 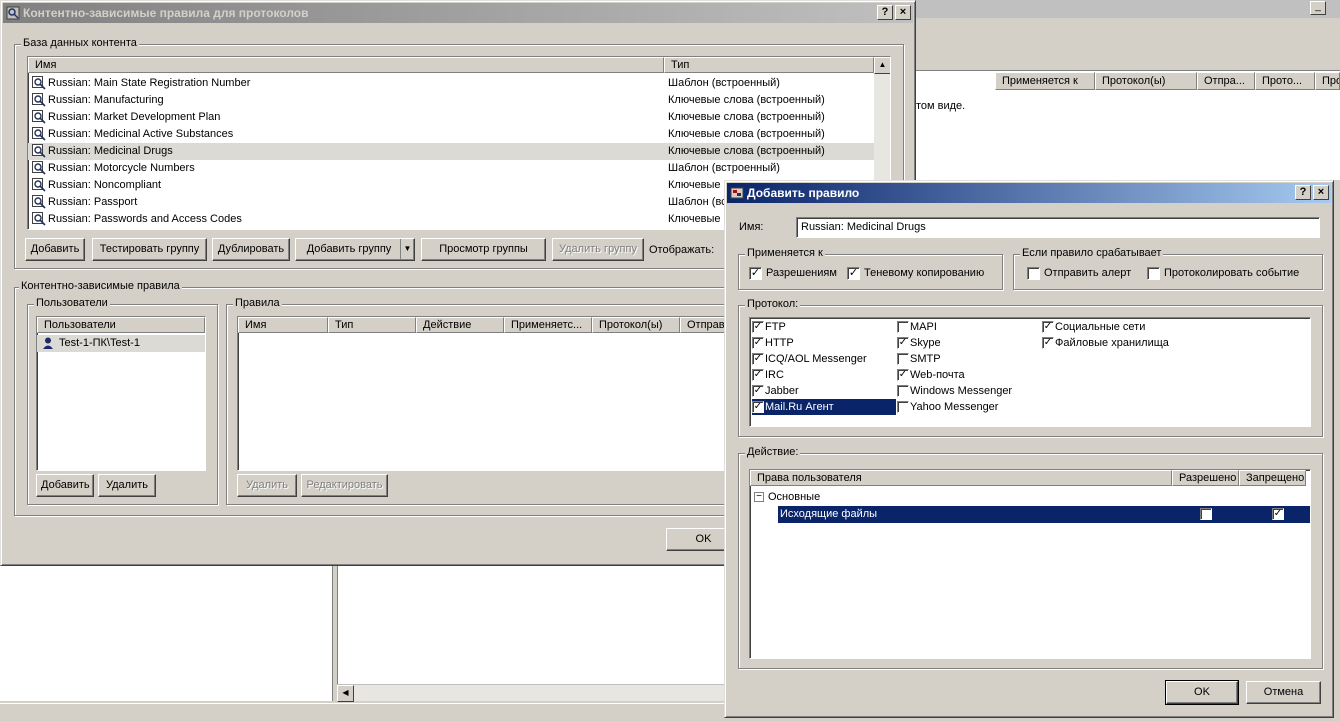 I want to click on protocol-item: ✓ Mail.Ru Агент, so click(x=824, y=407).